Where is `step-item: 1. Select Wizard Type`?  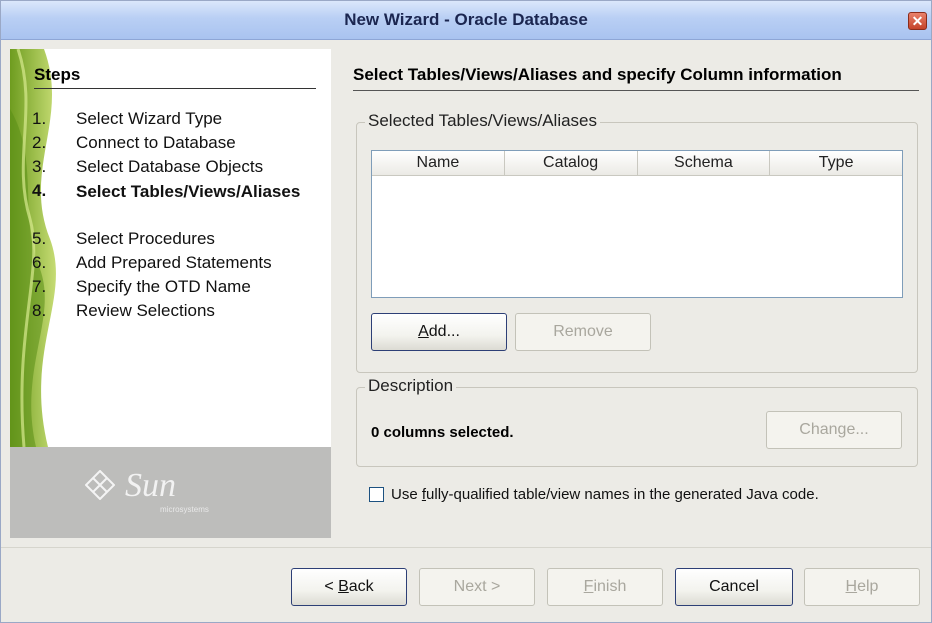
step-item: 1. Select Wizard Type is located at coordinates (177, 121).